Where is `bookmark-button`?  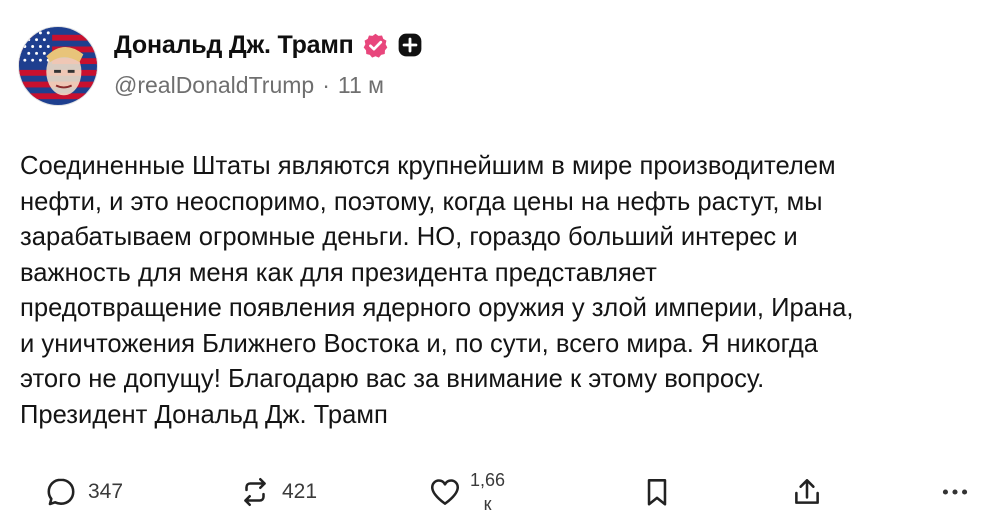 bookmark-button is located at coordinates (657, 492).